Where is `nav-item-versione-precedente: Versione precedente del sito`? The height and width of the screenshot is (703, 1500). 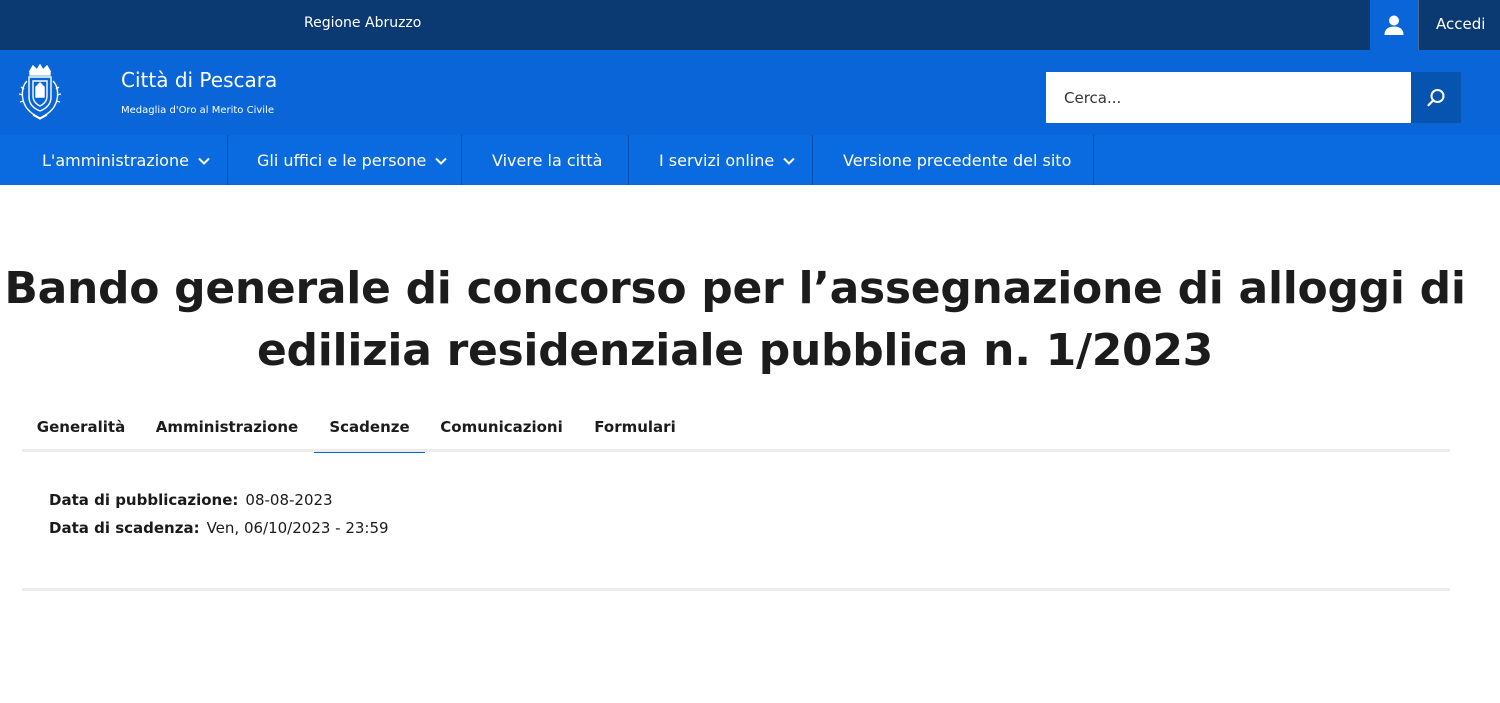
nav-item-versione-precedente: Versione precedente del sito is located at coordinates (957, 160).